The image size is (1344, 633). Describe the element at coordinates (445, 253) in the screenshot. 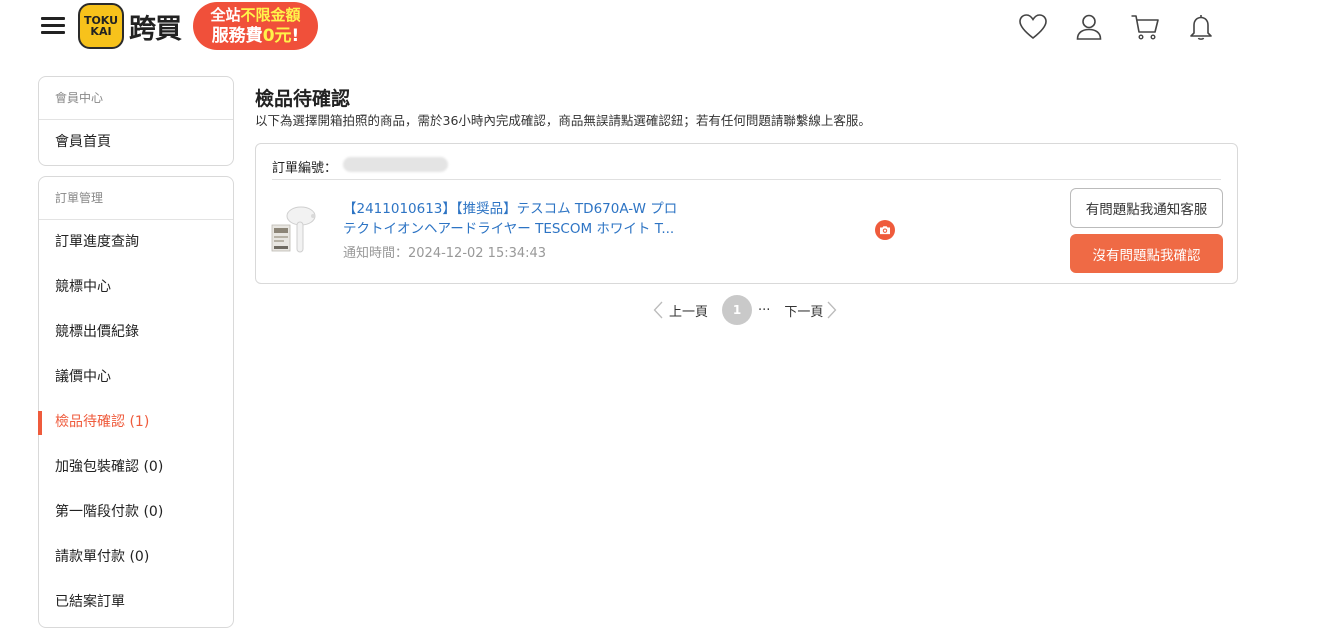

I see `notify-time: 通知時間：2024-12-02 15:34:43` at that location.